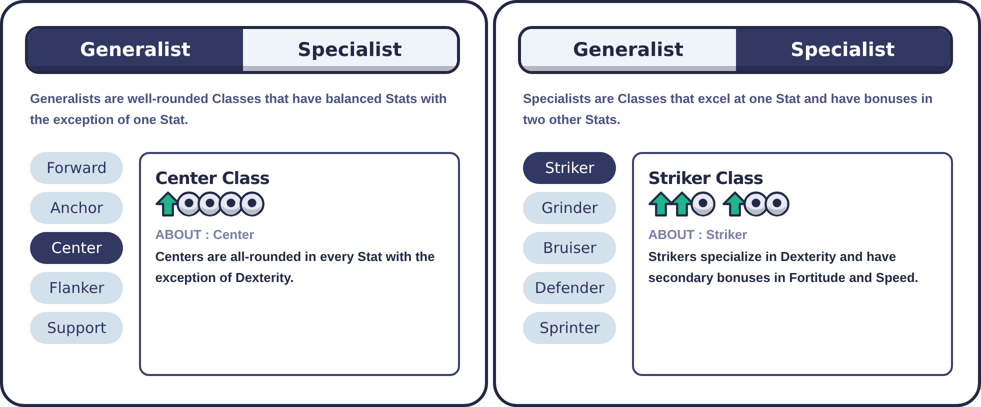 This screenshot has height=407, width=981. I want to click on class-item: Center, so click(77, 248).